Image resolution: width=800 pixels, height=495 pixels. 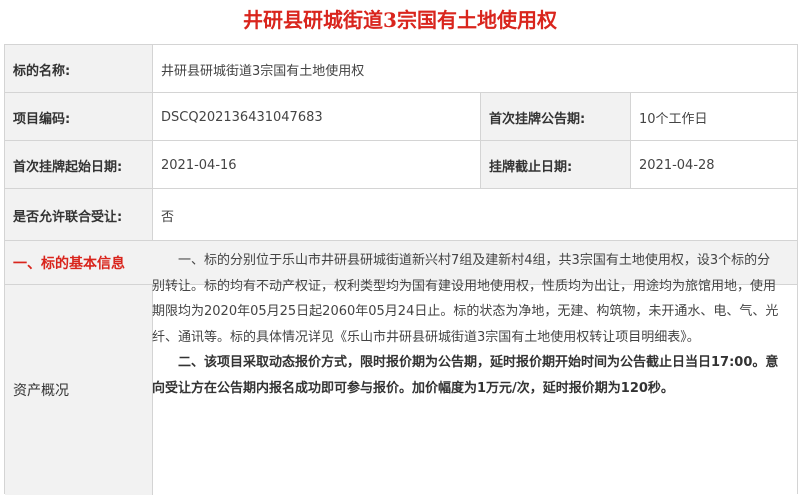 I want to click on name-value: 井研县研城街道3宗国有土地使用权, so click(x=474, y=69).